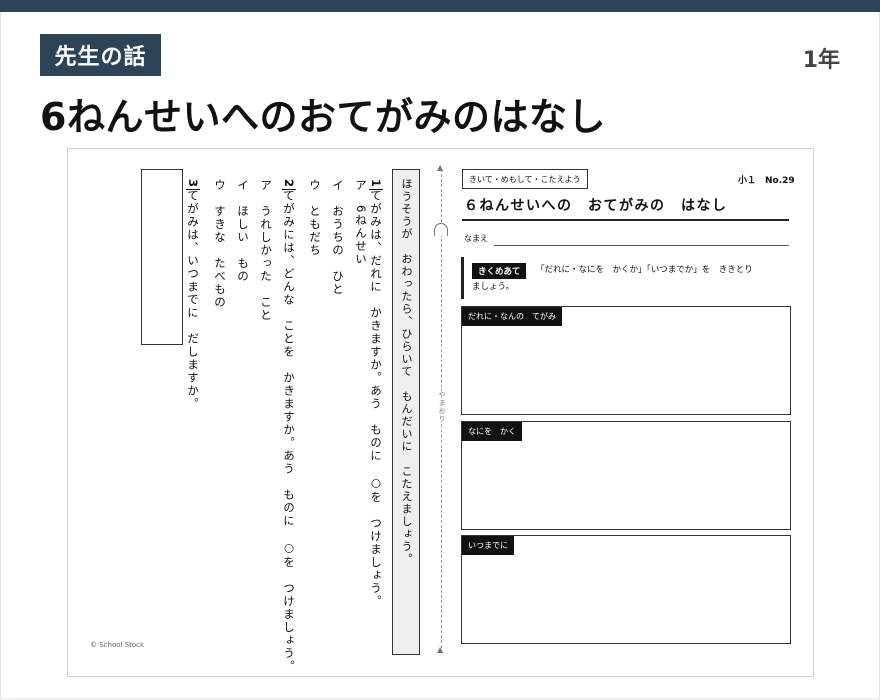  What do you see at coordinates (440, 649) in the screenshot?
I see `fold-arrow-down-icon: ▲` at bounding box center [440, 649].